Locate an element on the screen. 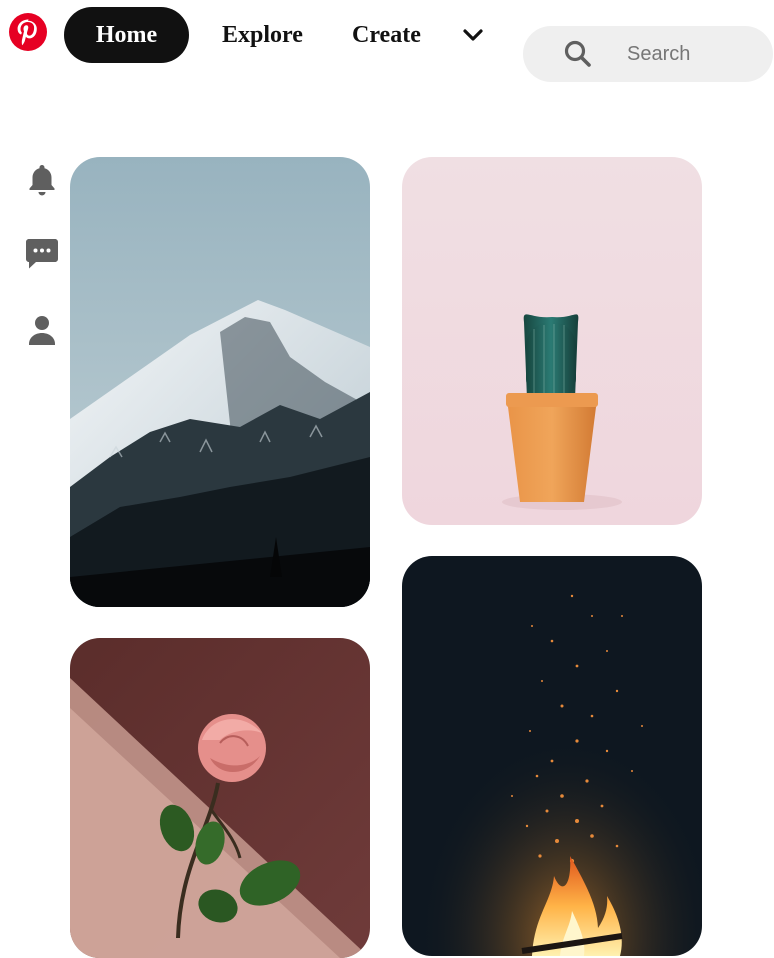 Image resolution: width=774 pixels, height=958 pixels. top-navigation-bar: Home Explore Create is located at coordinates (387, 45).